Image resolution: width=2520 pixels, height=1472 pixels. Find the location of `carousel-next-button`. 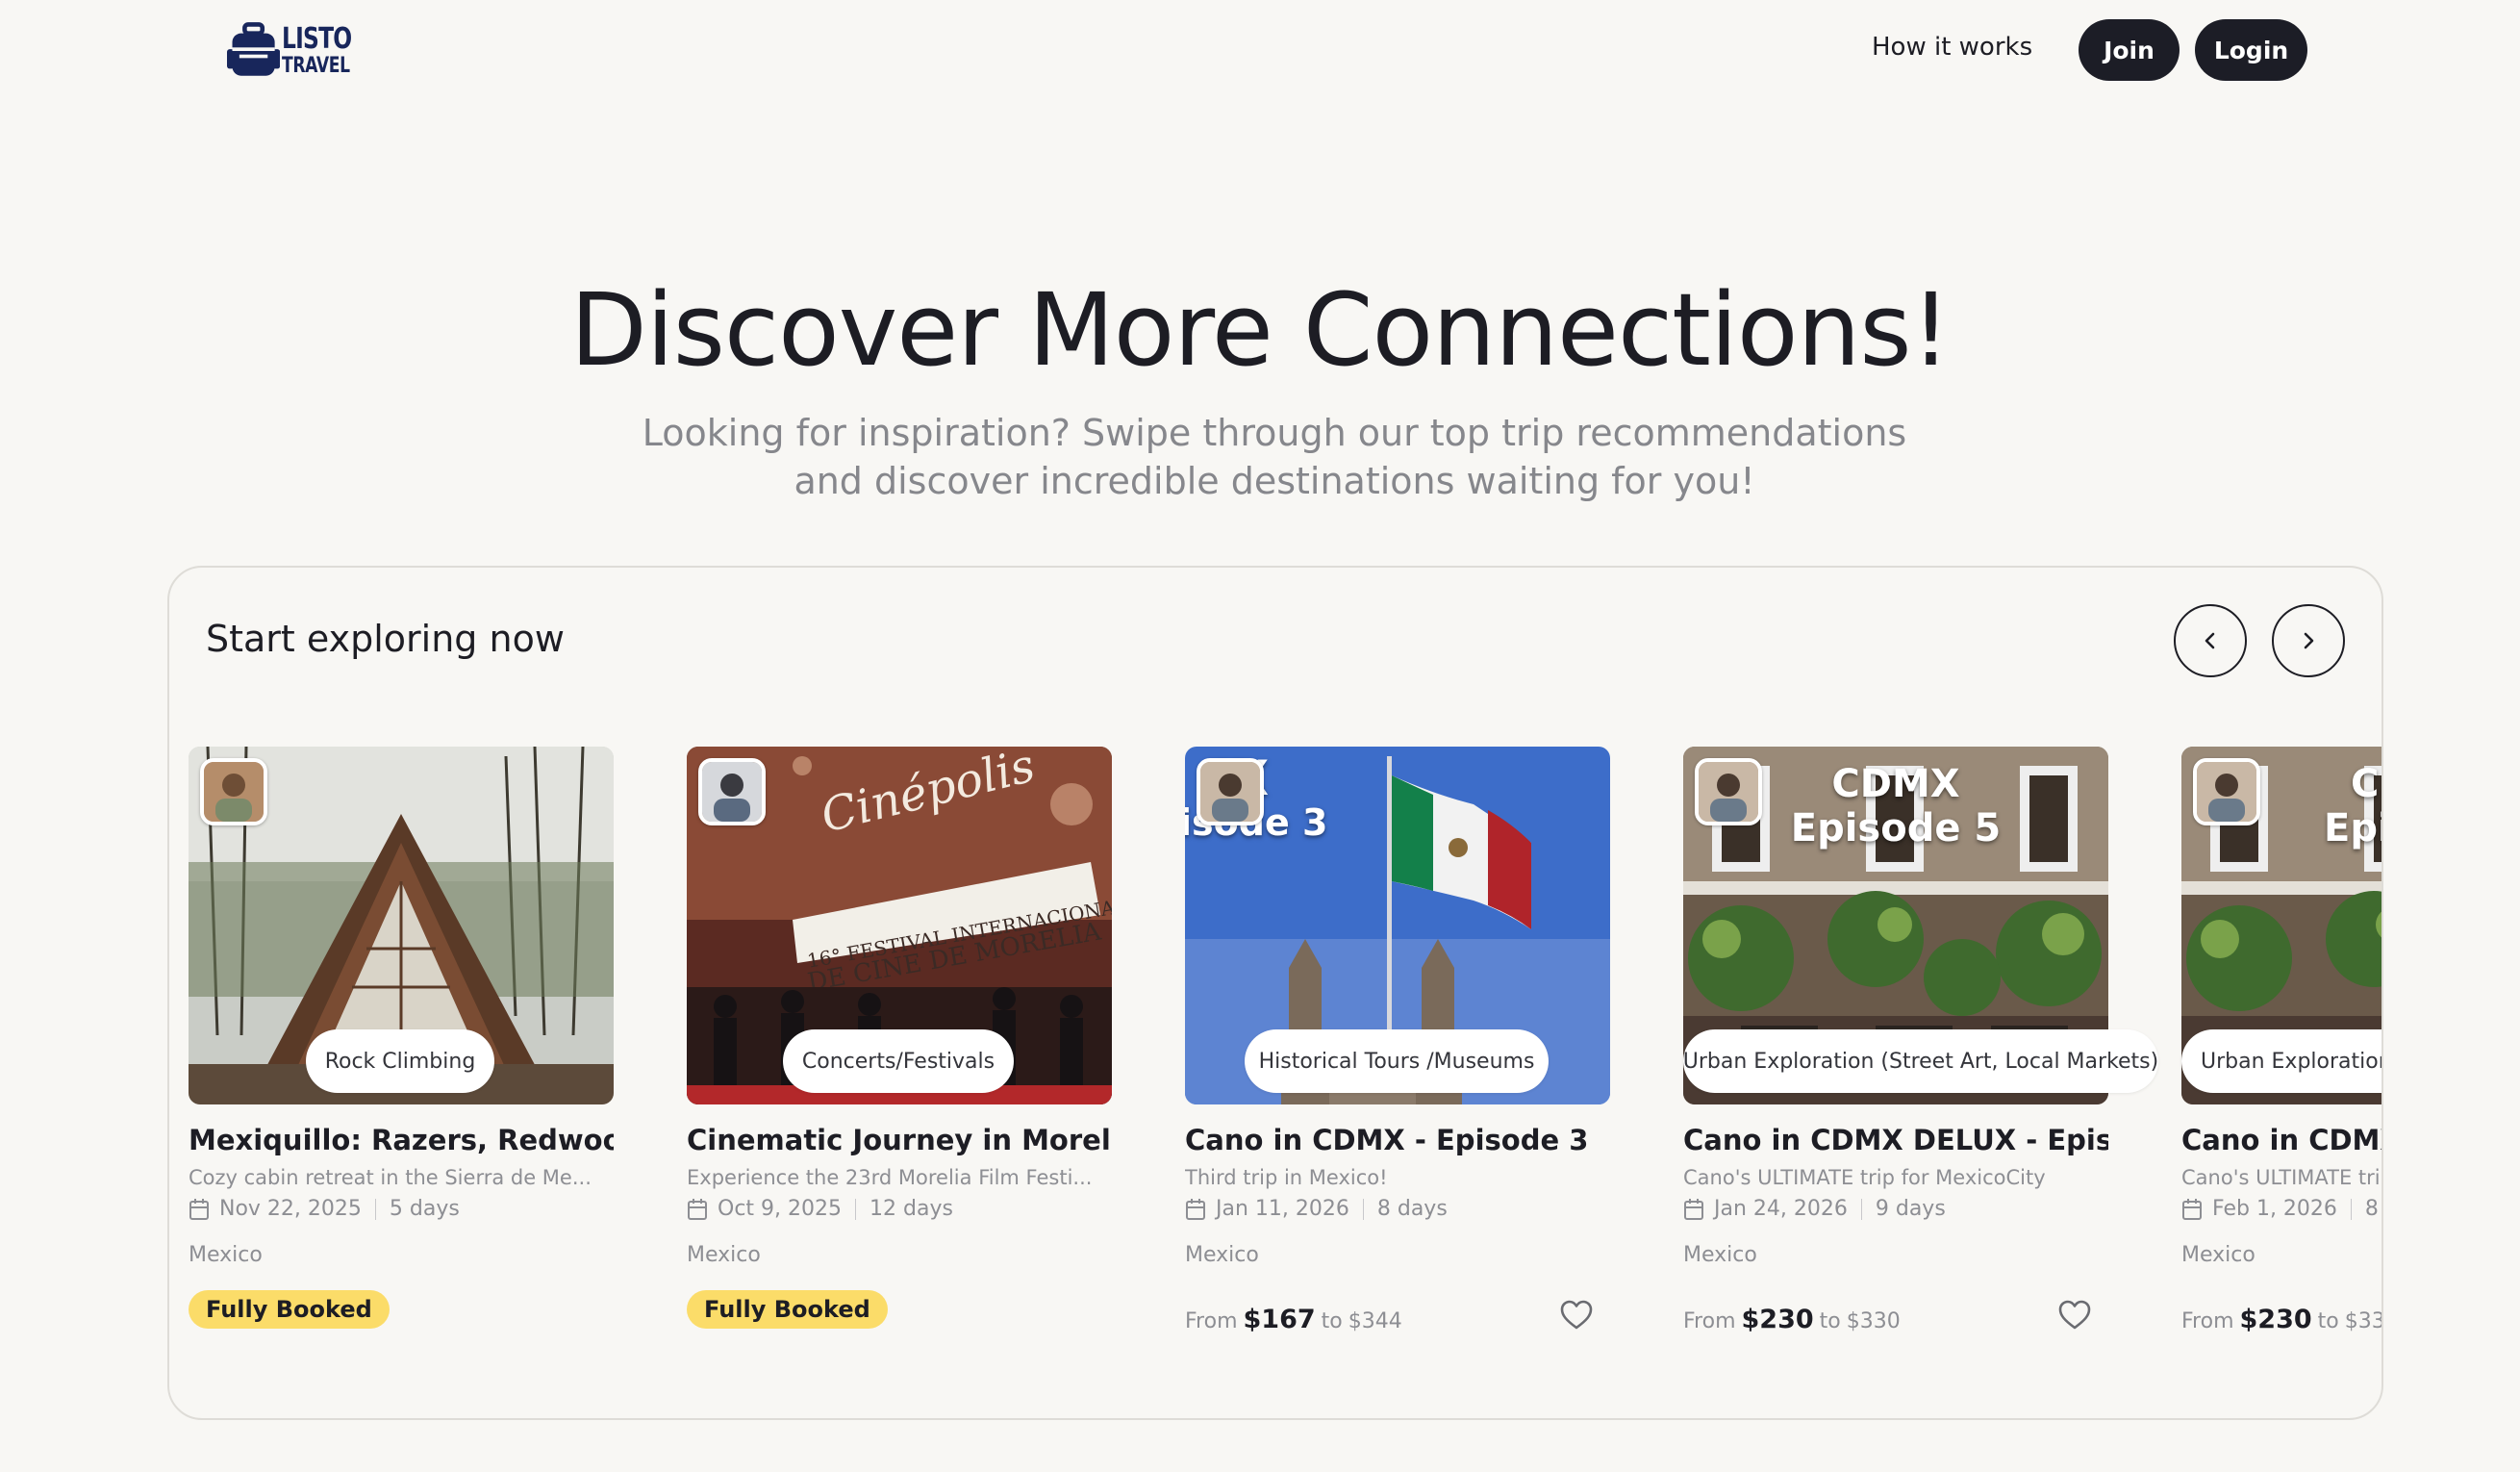

carousel-next-button is located at coordinates (2309, 640).